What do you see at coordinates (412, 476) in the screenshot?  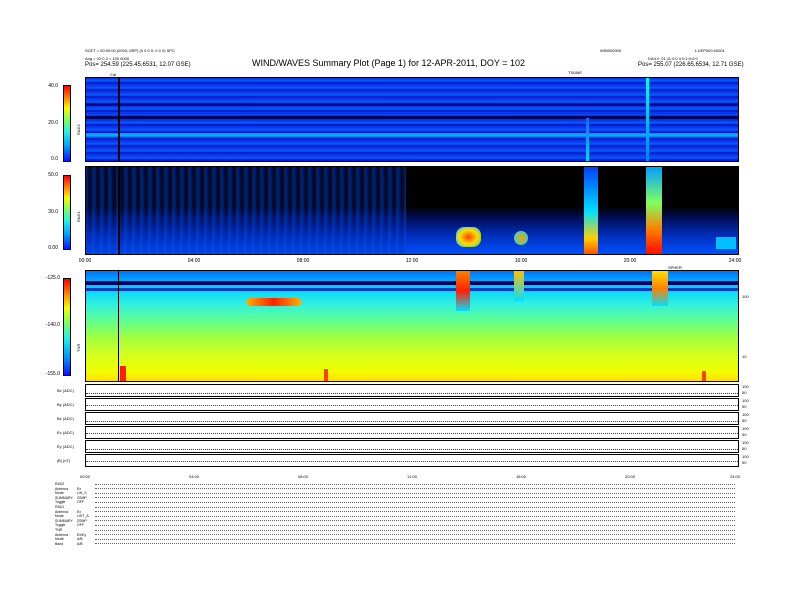 I see `bottom-x-tick: 12:00` at bounding box center [412, 476].